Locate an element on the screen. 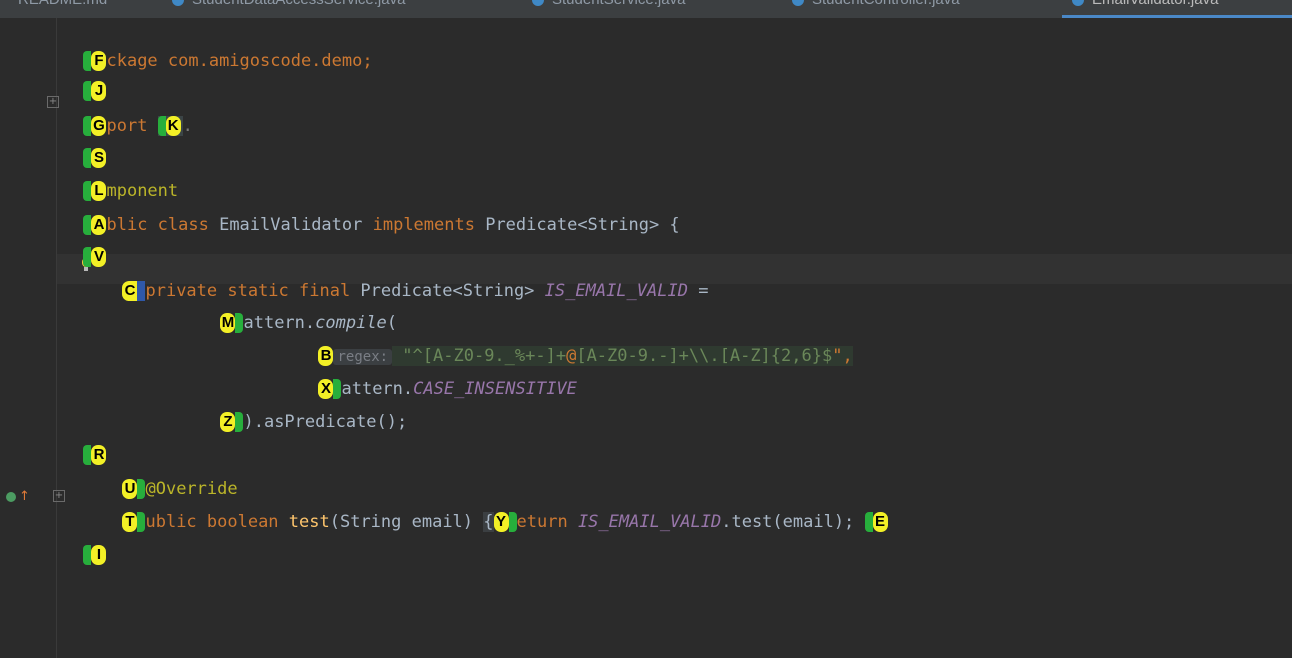 The width and height of the screenshot is (1292, 658). tab-readme-label: README.md is located at coordinates (62, 4).